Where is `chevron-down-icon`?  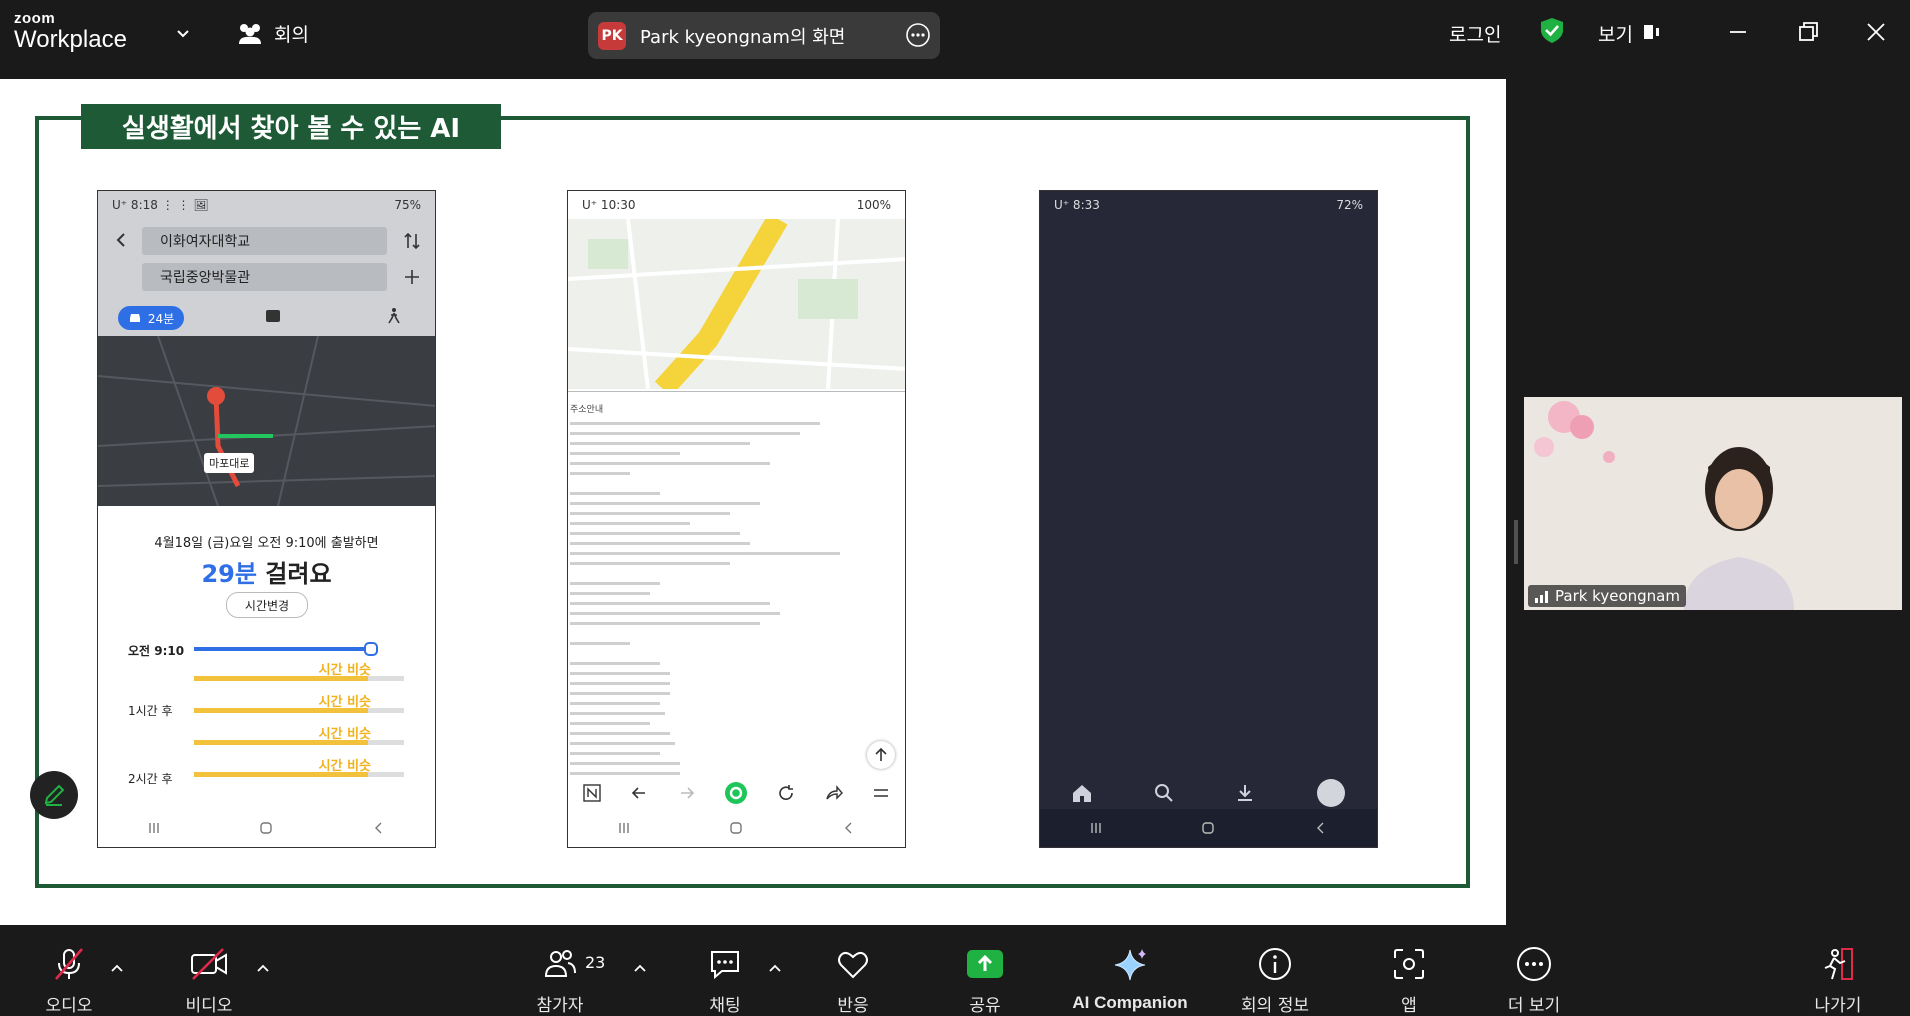
chevron-down-icon is located at coordinates (183, 34).